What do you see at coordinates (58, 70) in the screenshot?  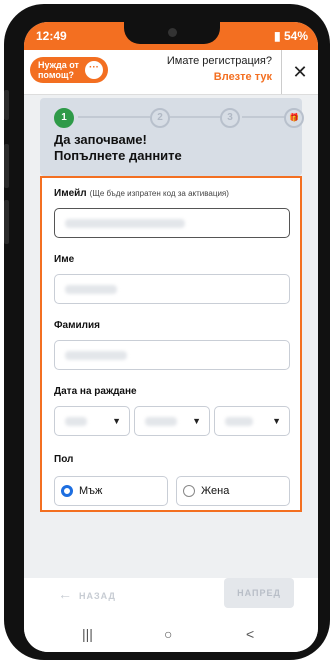 I see `help-label: Нужда от помощ?` at bounding box center [58, 70].